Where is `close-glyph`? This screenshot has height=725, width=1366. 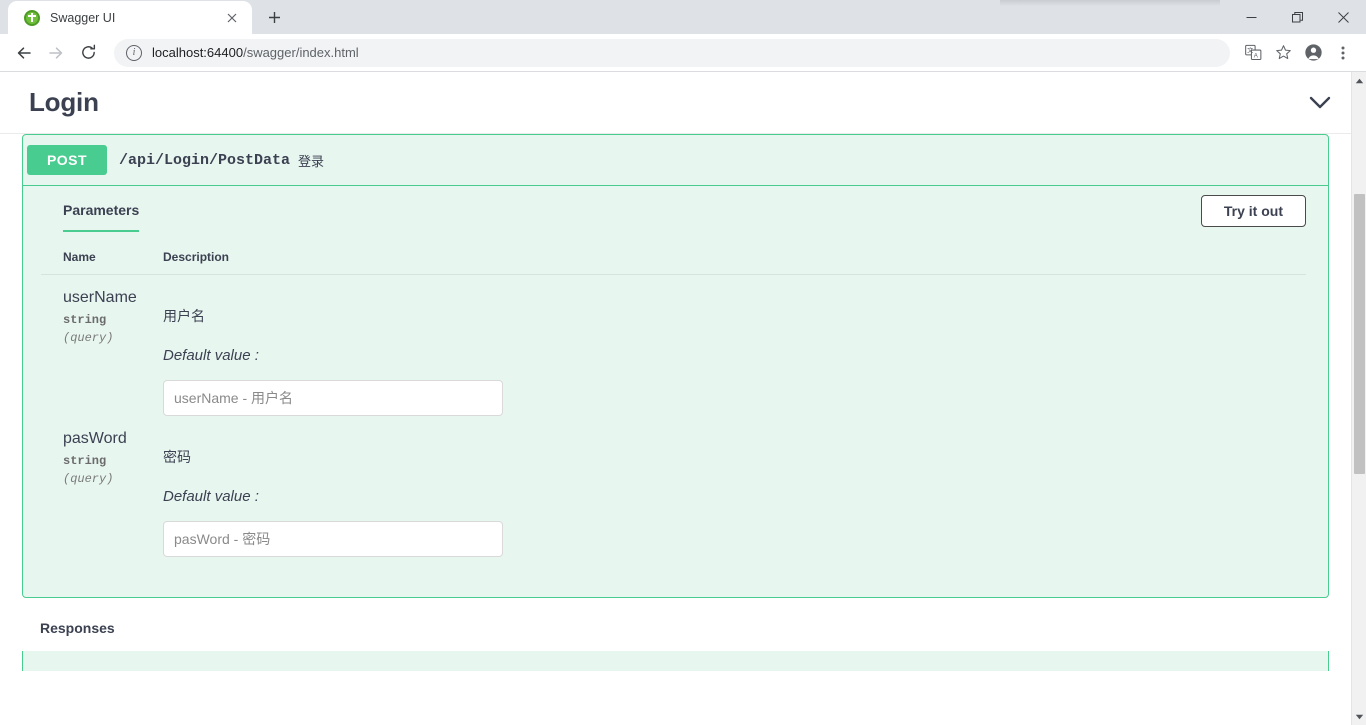 close-glyph is located at coordinates (232, 17).